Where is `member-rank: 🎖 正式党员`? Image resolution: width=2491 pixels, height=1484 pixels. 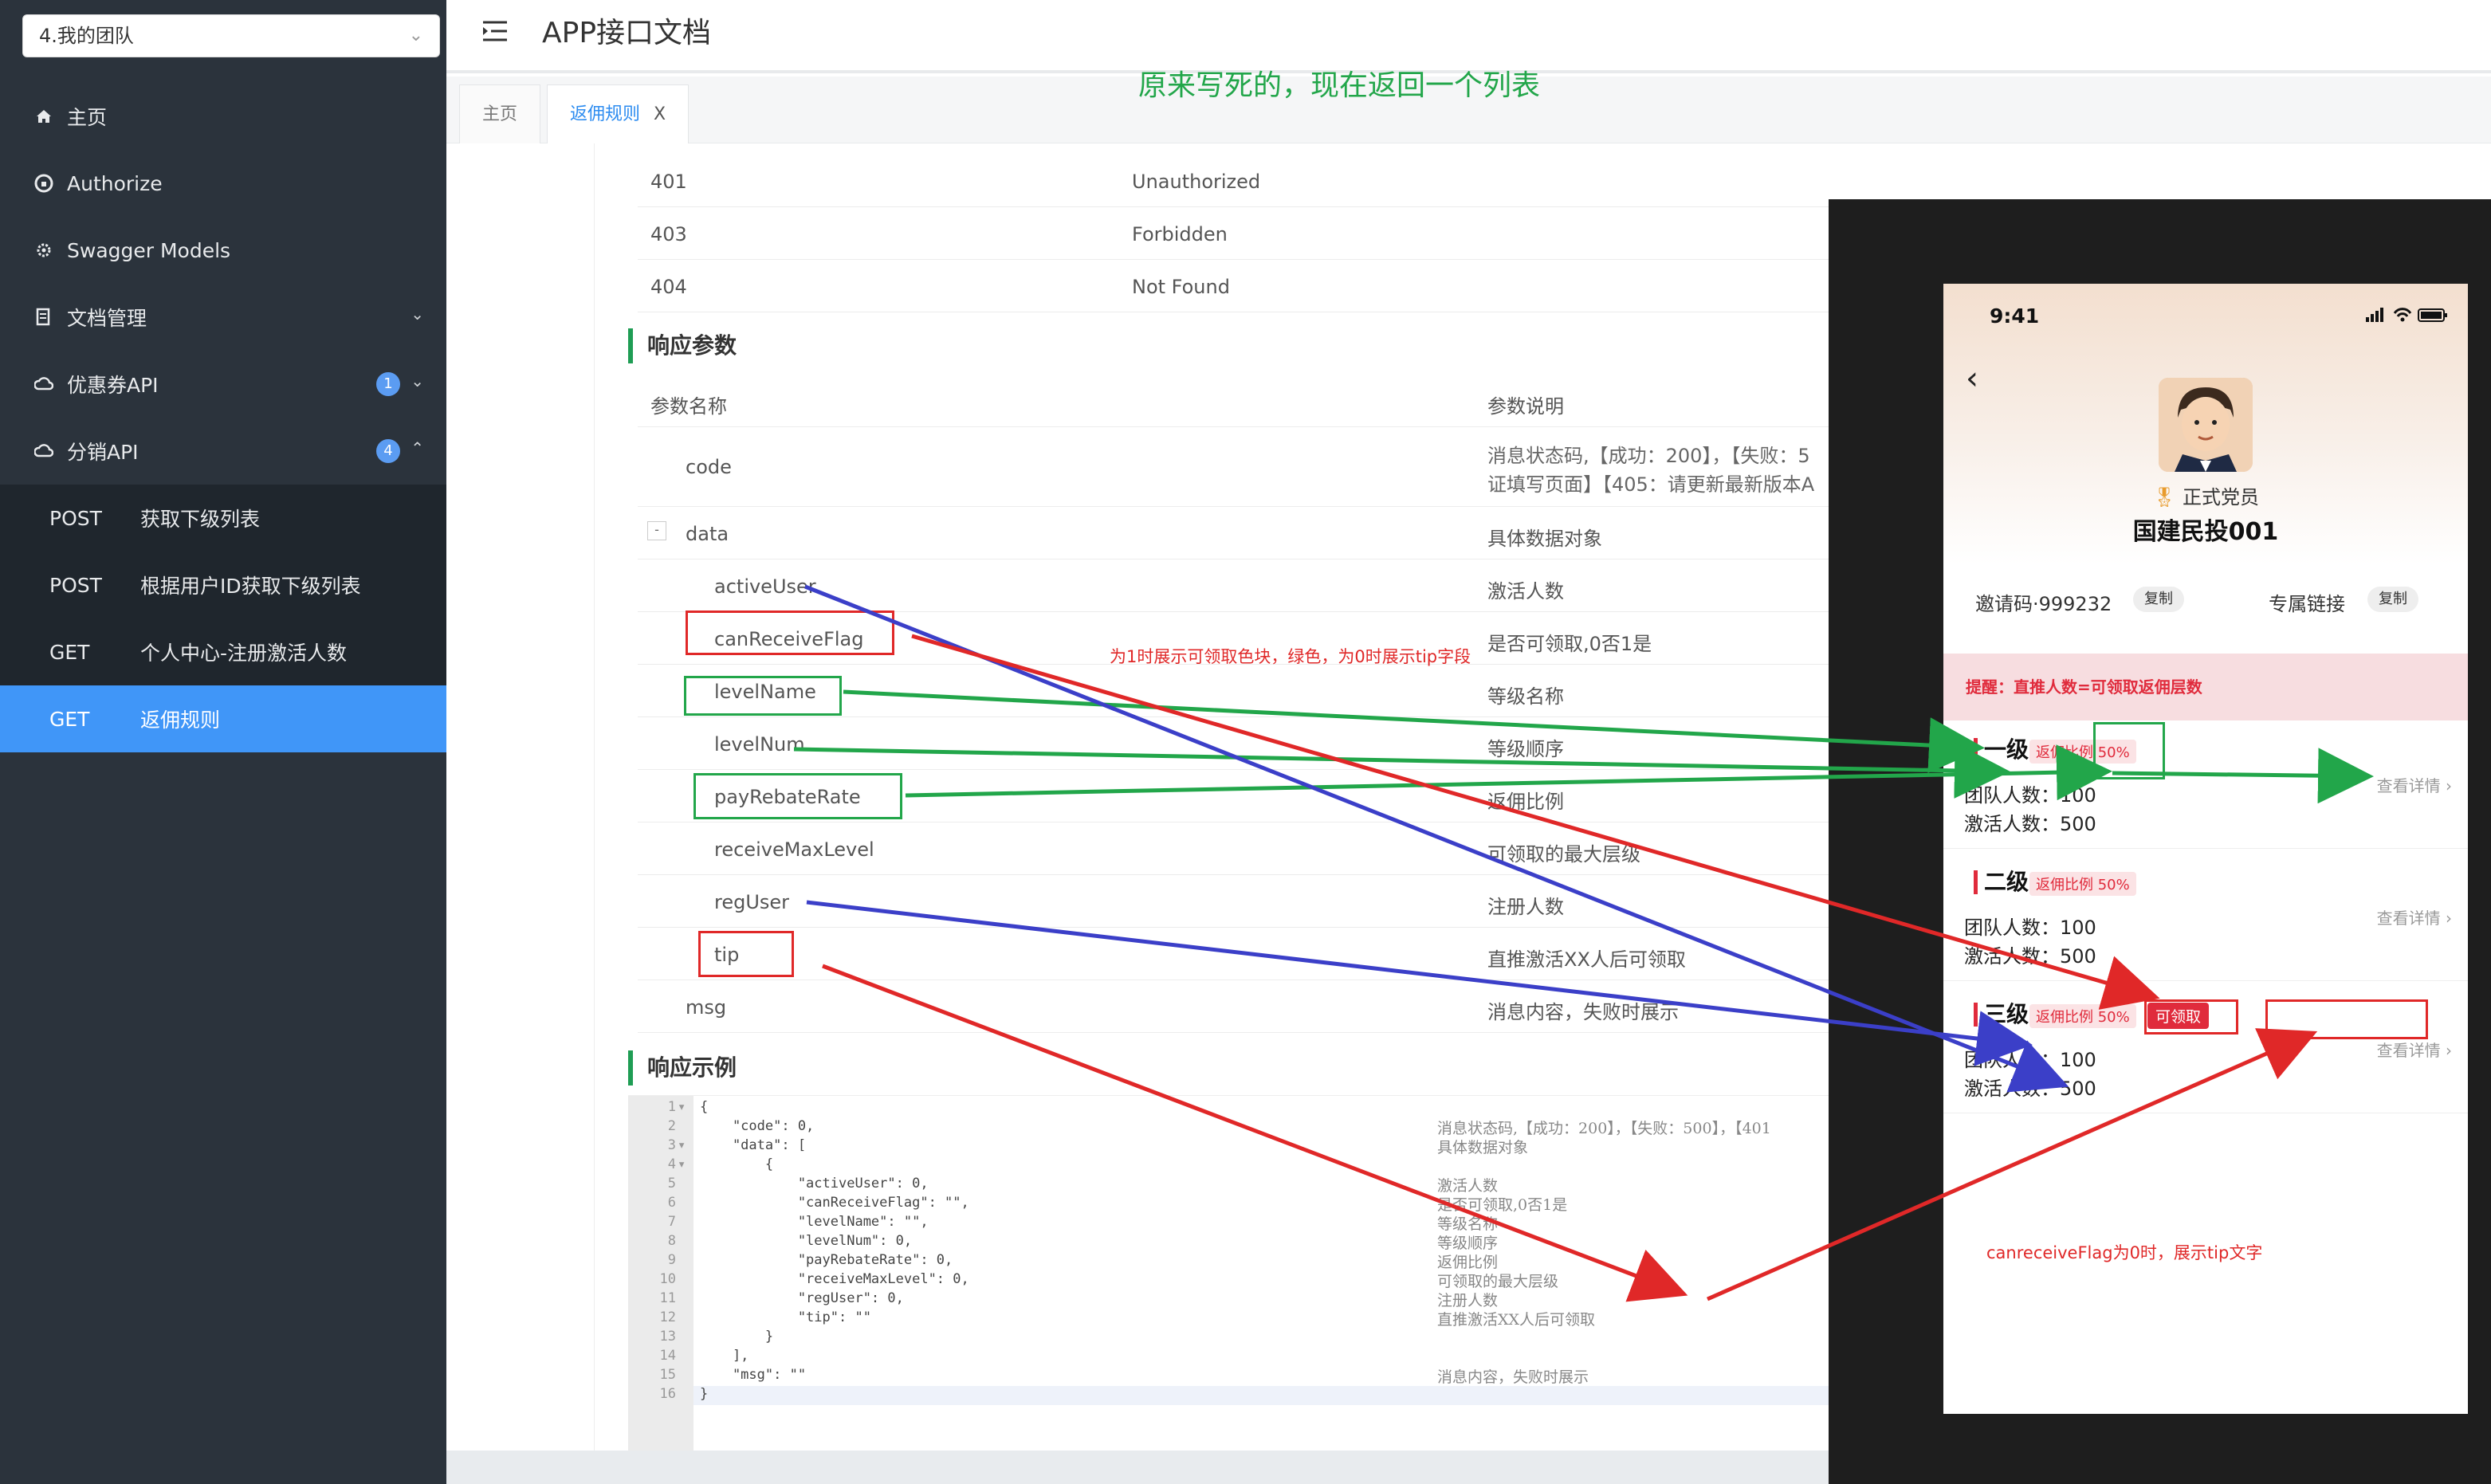 member-rank: 🎖 正式党员 is located at coordinates (2205, 495).